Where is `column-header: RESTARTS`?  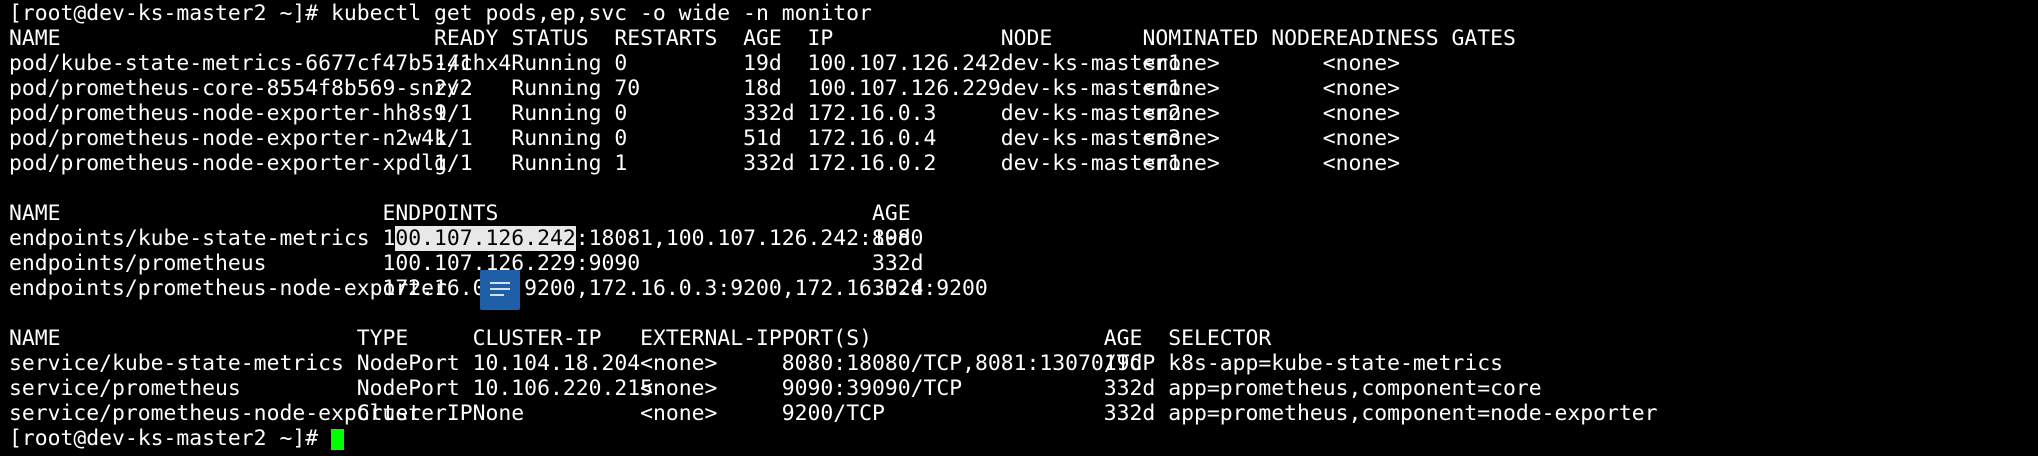
column-header: RESTARTS is located at coordinates (666, 38).